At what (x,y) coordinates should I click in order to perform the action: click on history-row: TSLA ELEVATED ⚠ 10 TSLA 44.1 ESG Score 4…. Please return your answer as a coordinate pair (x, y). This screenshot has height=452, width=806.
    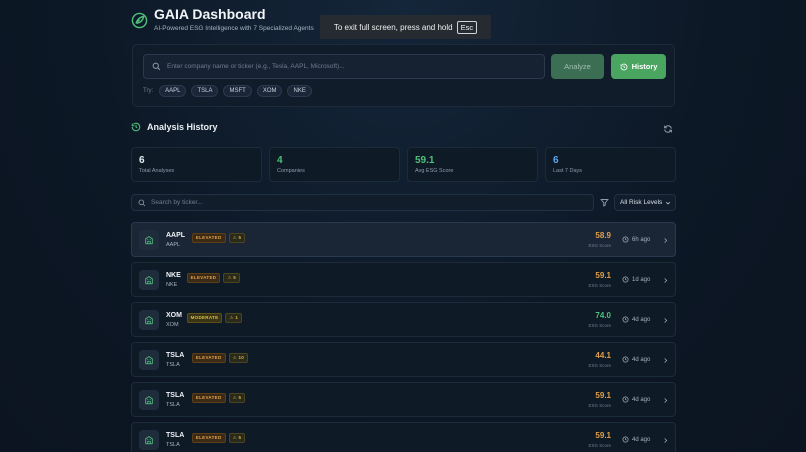
    Looking at the image, I should click on (403, 359).